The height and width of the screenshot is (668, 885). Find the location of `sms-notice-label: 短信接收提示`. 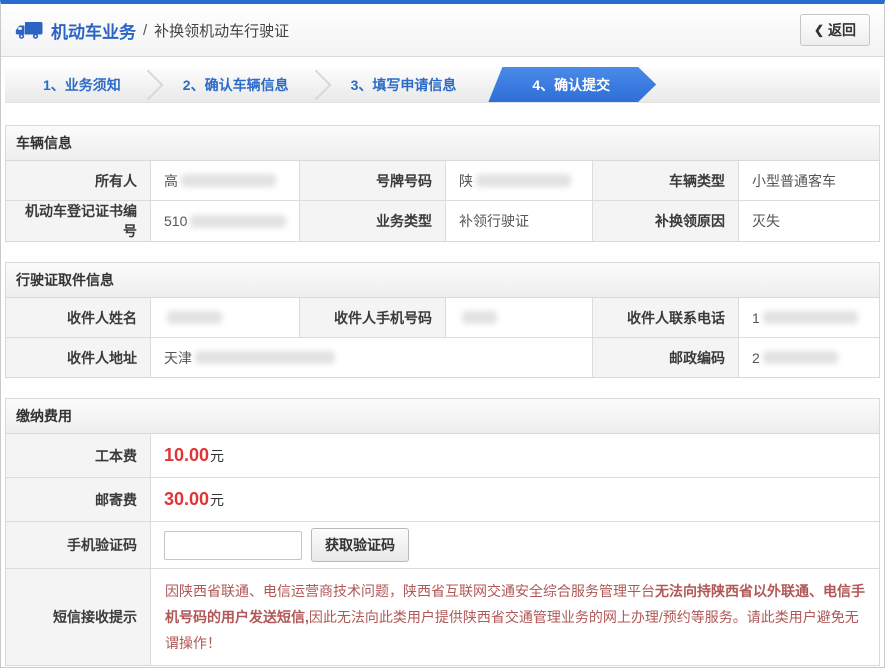

sms-notice-label: 短信接收提示 is located at coordinates (78, 617).